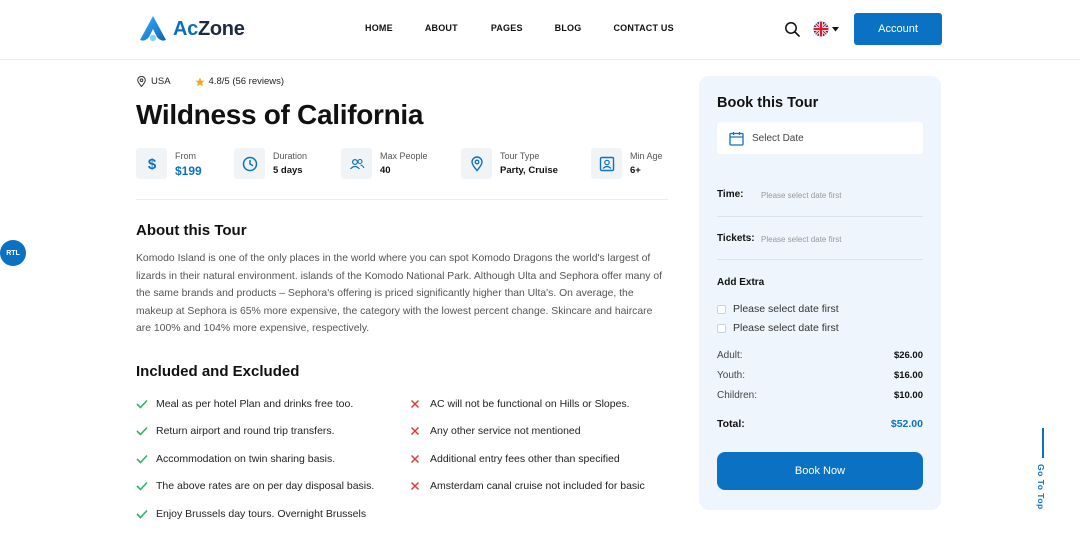 This screenshot has width=1080, height=534. Describe the element at coordinates (161, 81) in the screenshot. I see `location-text: USA` at that location.